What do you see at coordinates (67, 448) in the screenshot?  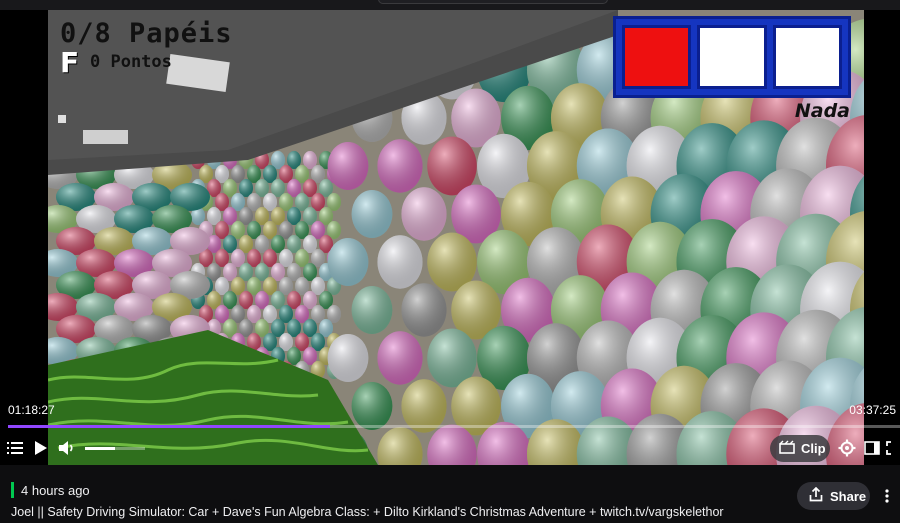 I see `volume-icon` at bounding box center [67, 448].